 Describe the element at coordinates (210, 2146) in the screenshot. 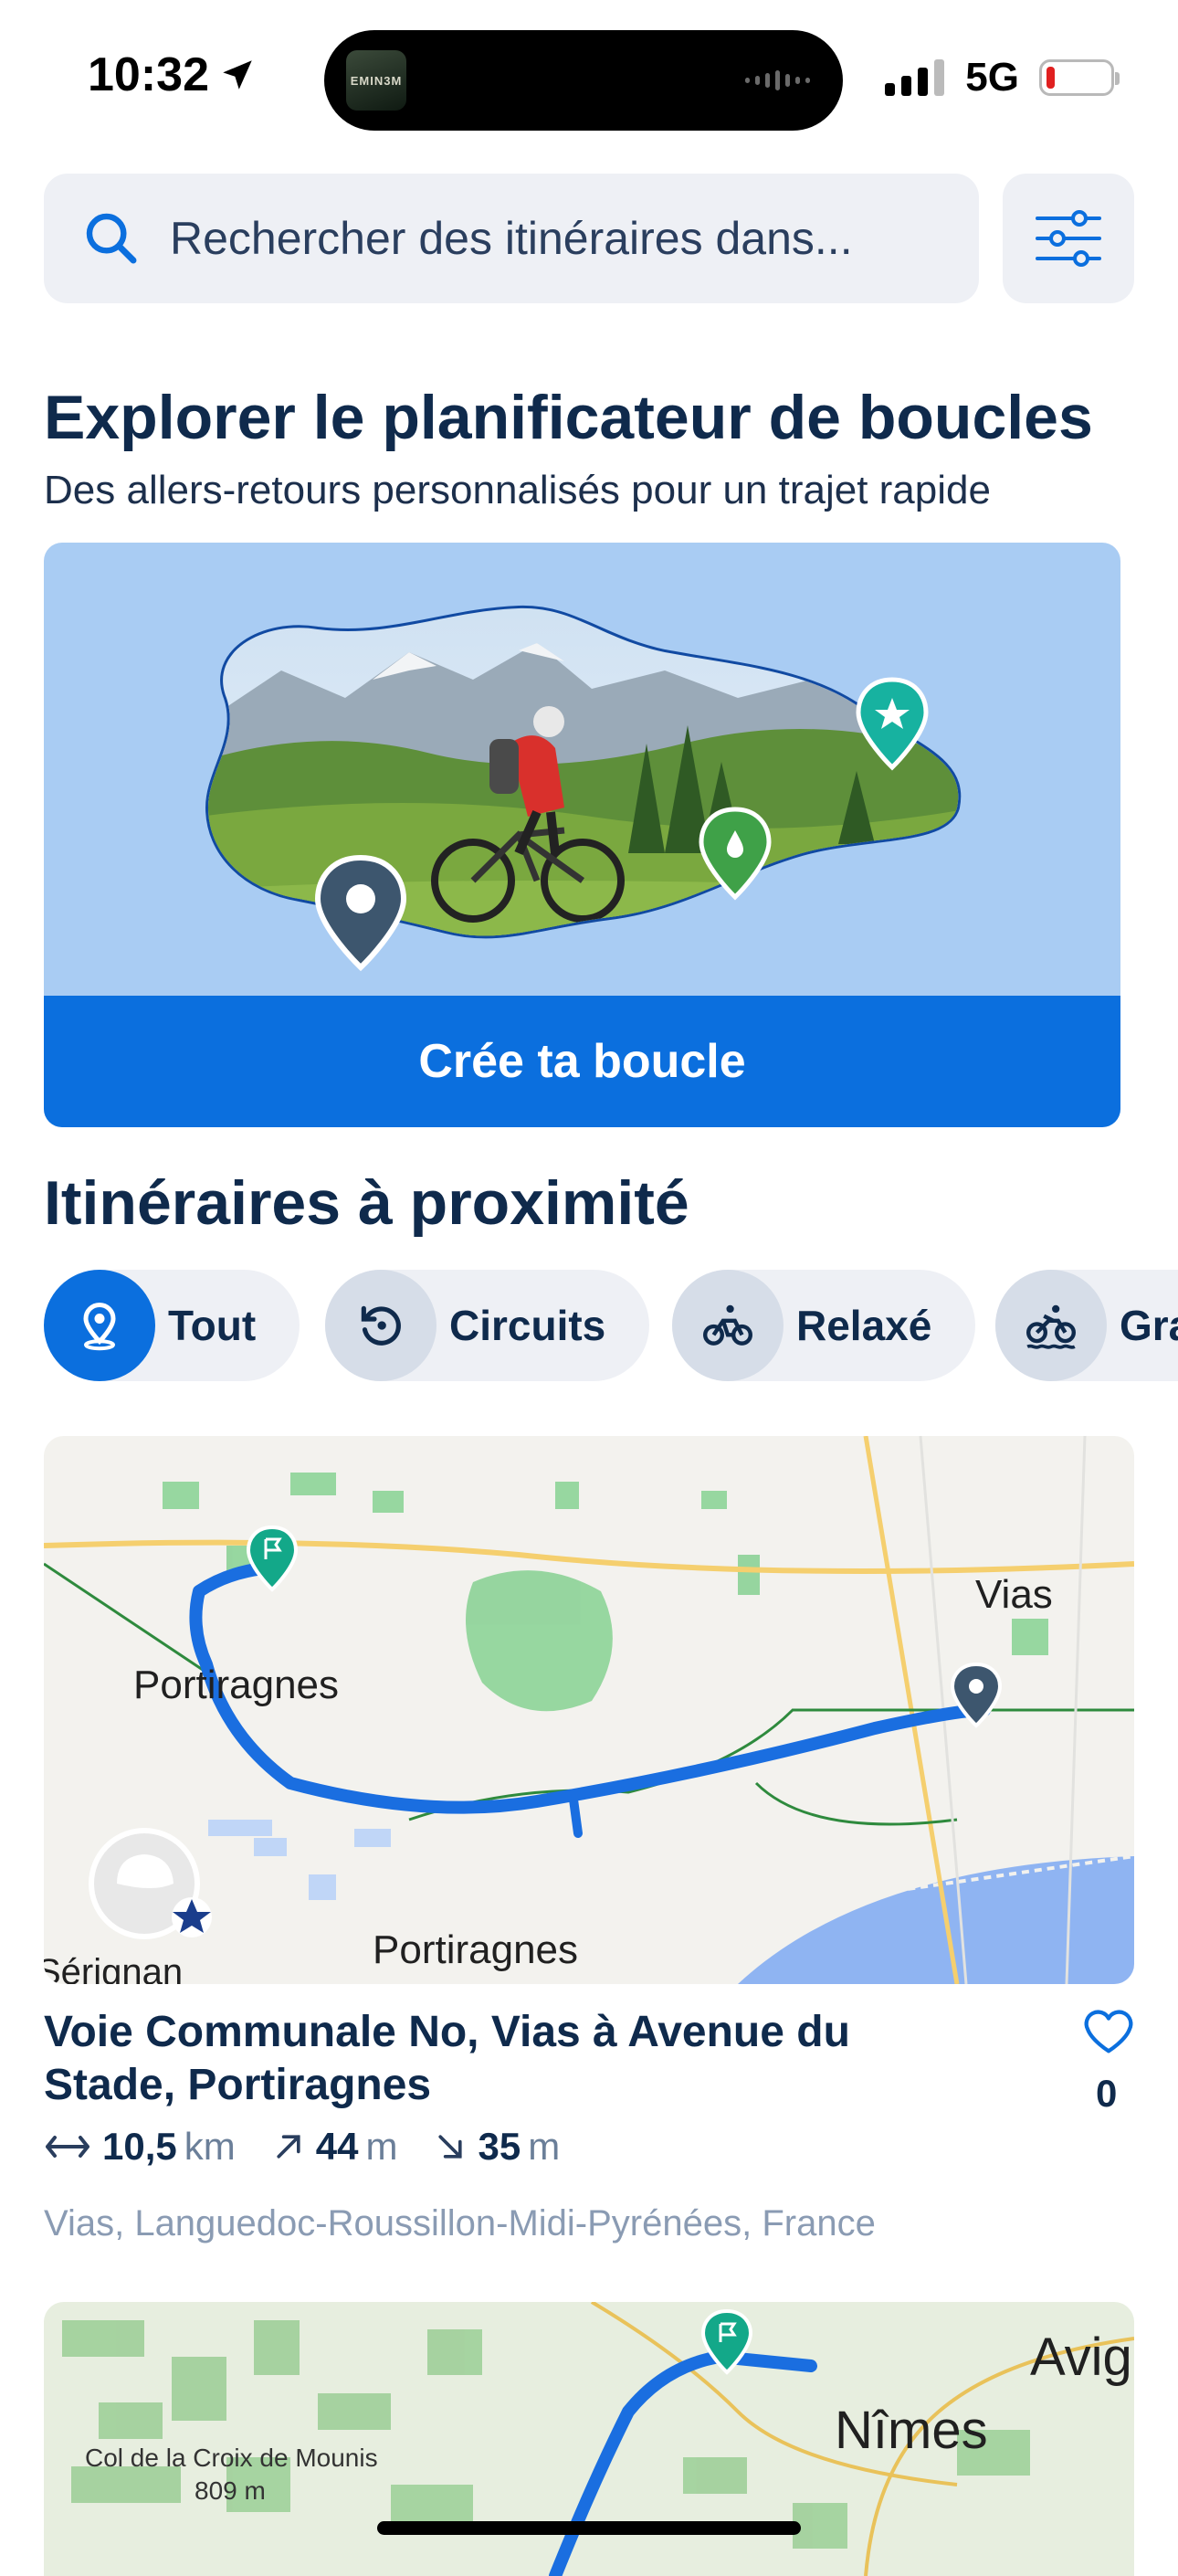

I see `distance-unit: km` at that location.